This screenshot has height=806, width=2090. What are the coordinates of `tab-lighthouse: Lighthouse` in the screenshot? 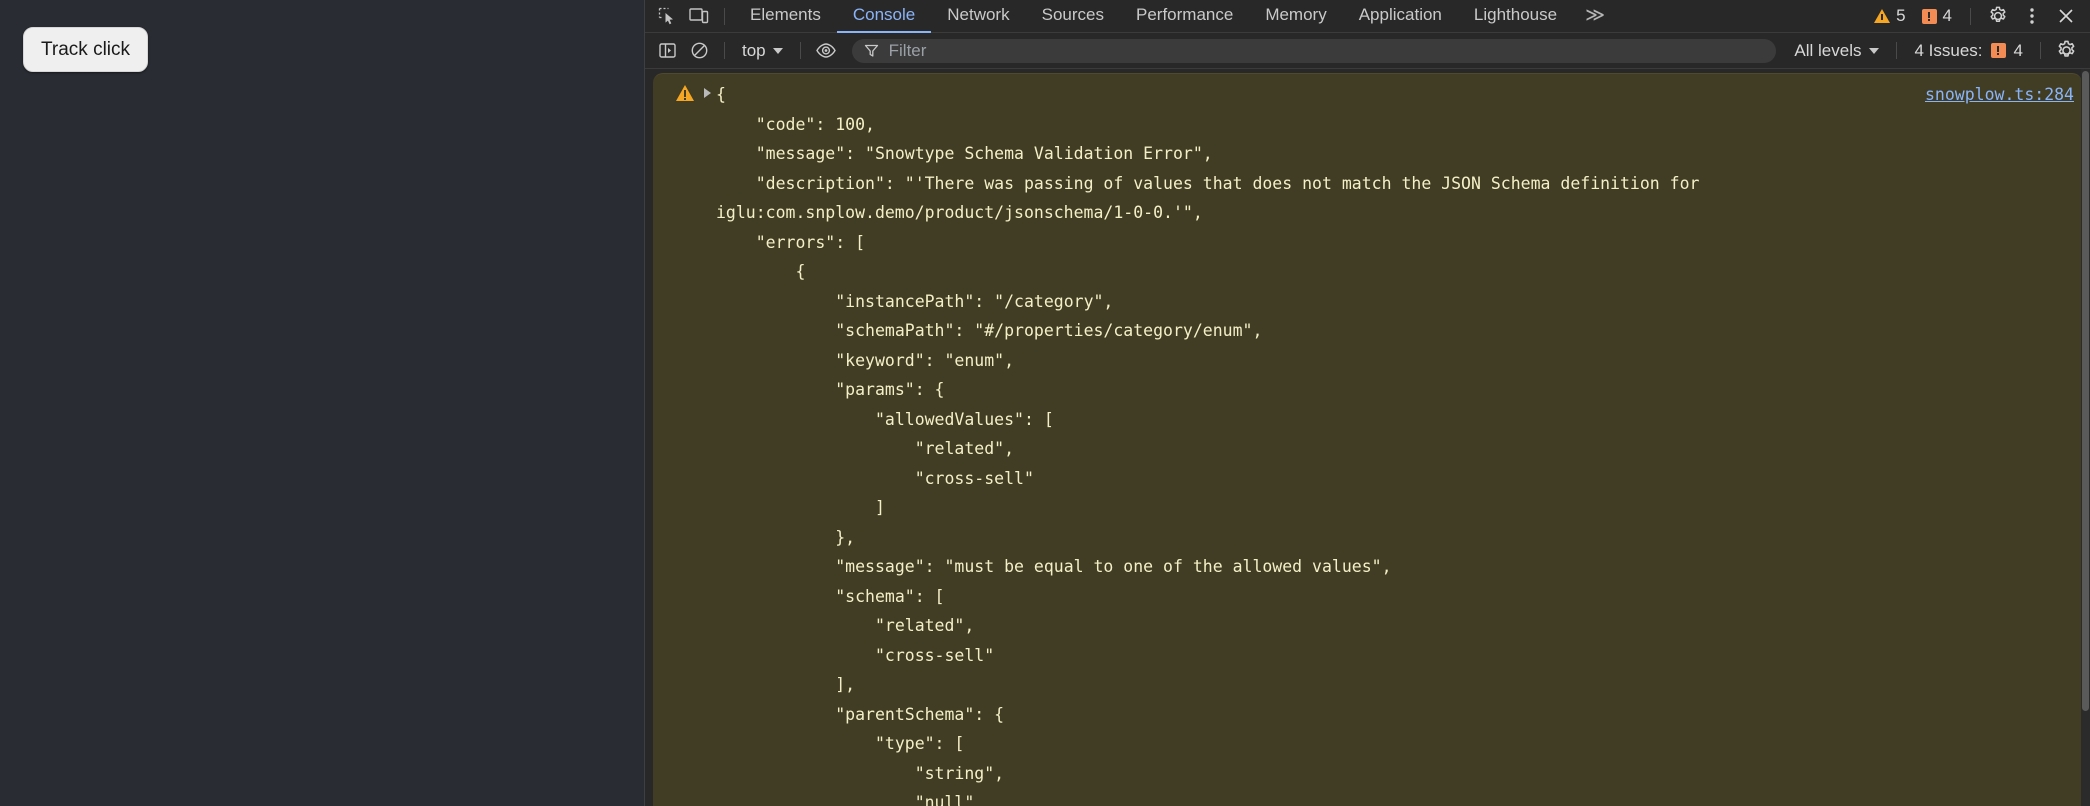 It's located at (1515, 16).